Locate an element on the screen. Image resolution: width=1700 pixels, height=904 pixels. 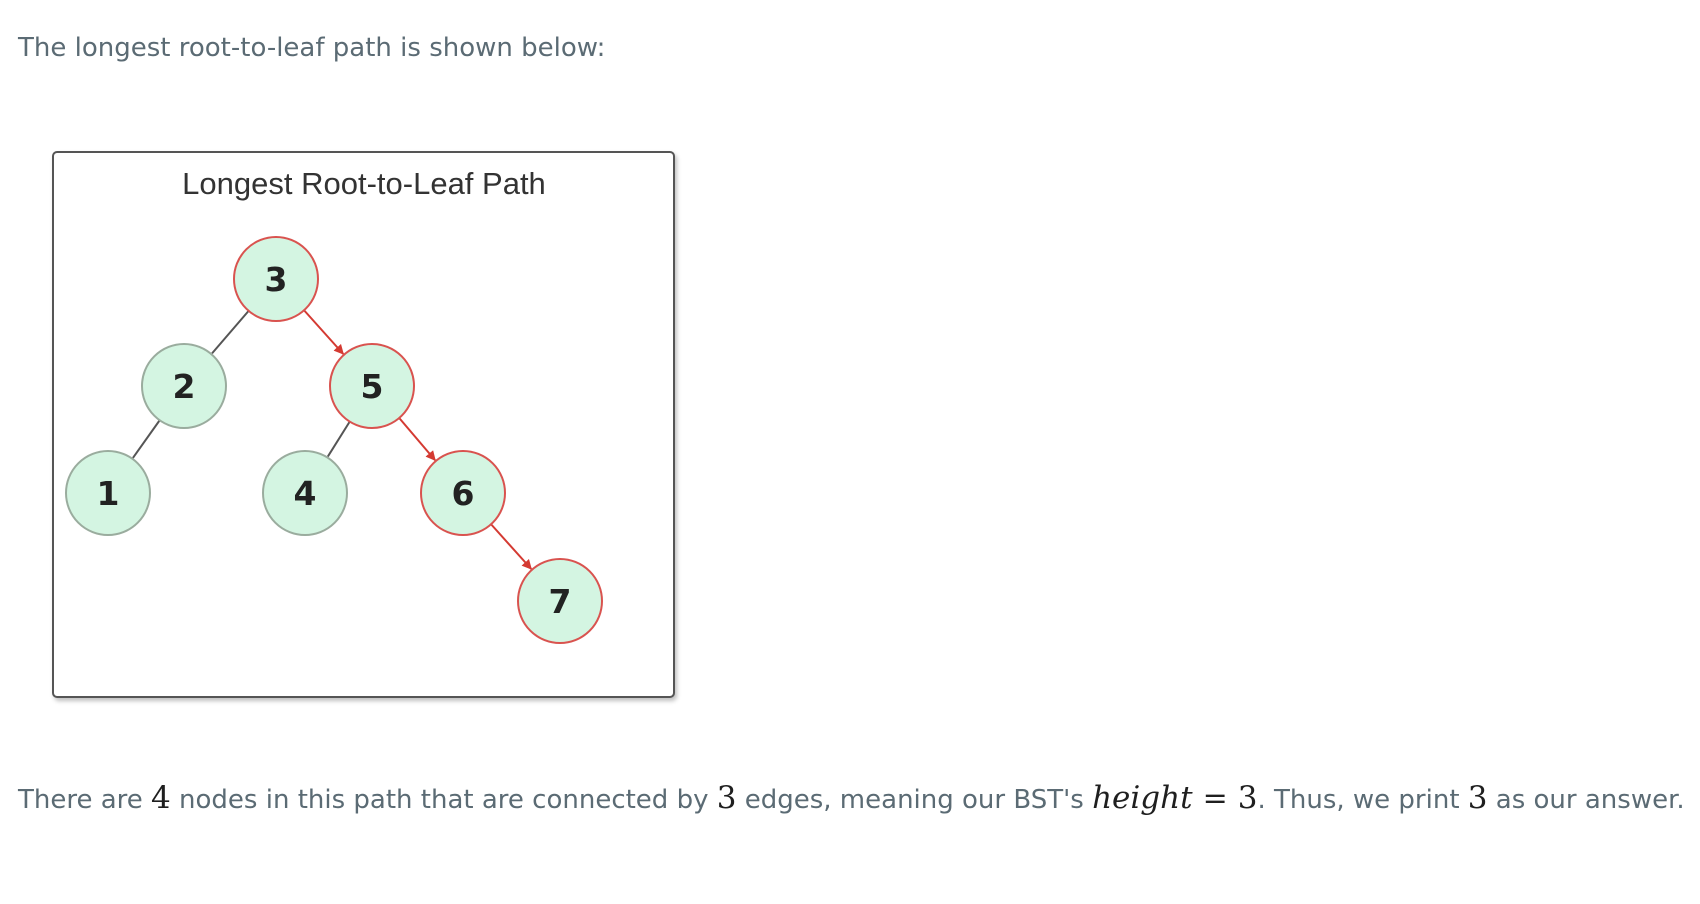
tree-node-label: 5 is located at coordinates (372, 386).